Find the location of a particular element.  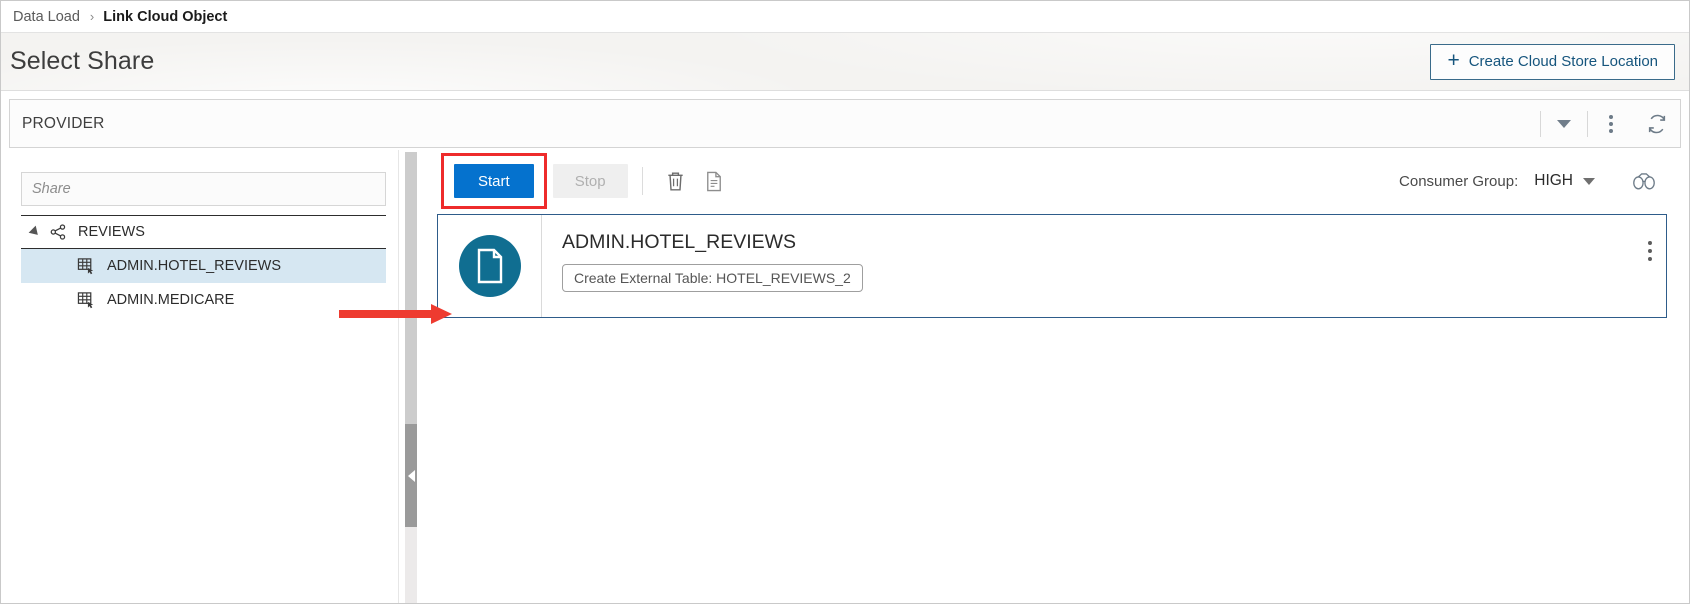

provider-refresh-button is located at coordinates (1657, 123).